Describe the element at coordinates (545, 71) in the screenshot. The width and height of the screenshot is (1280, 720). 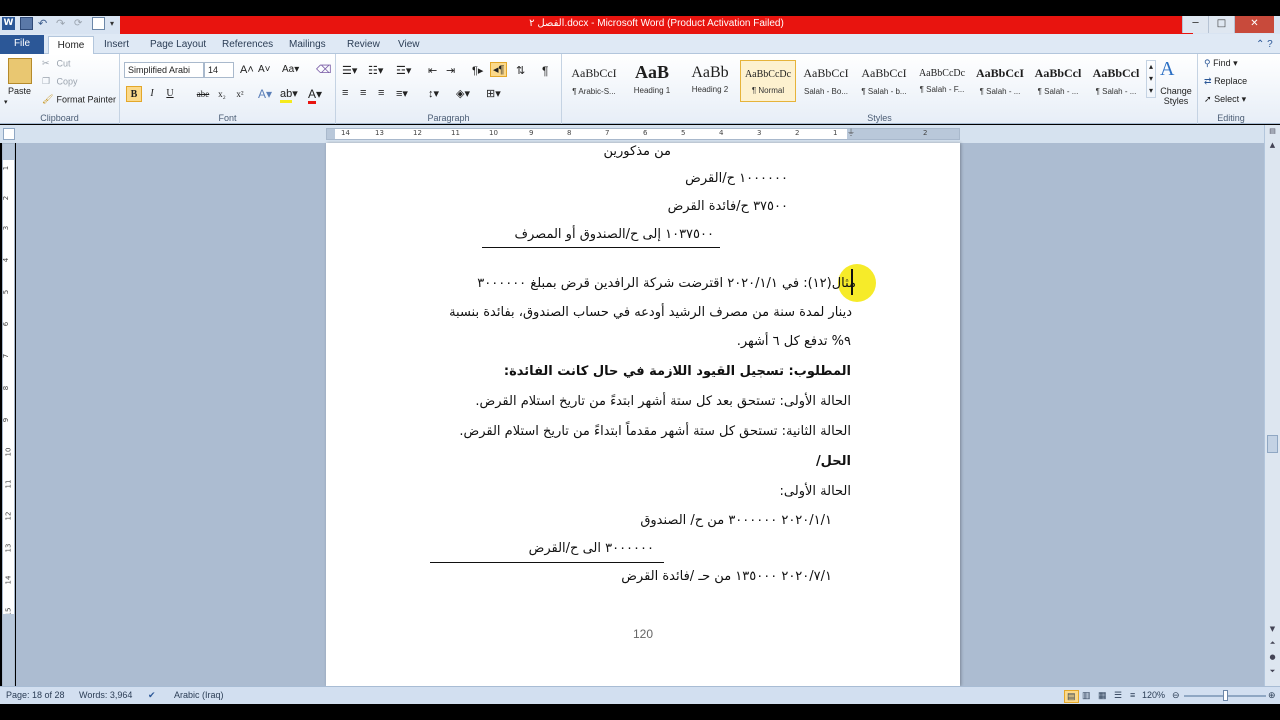
I see `show-formatting-icon: ¶` at that location.